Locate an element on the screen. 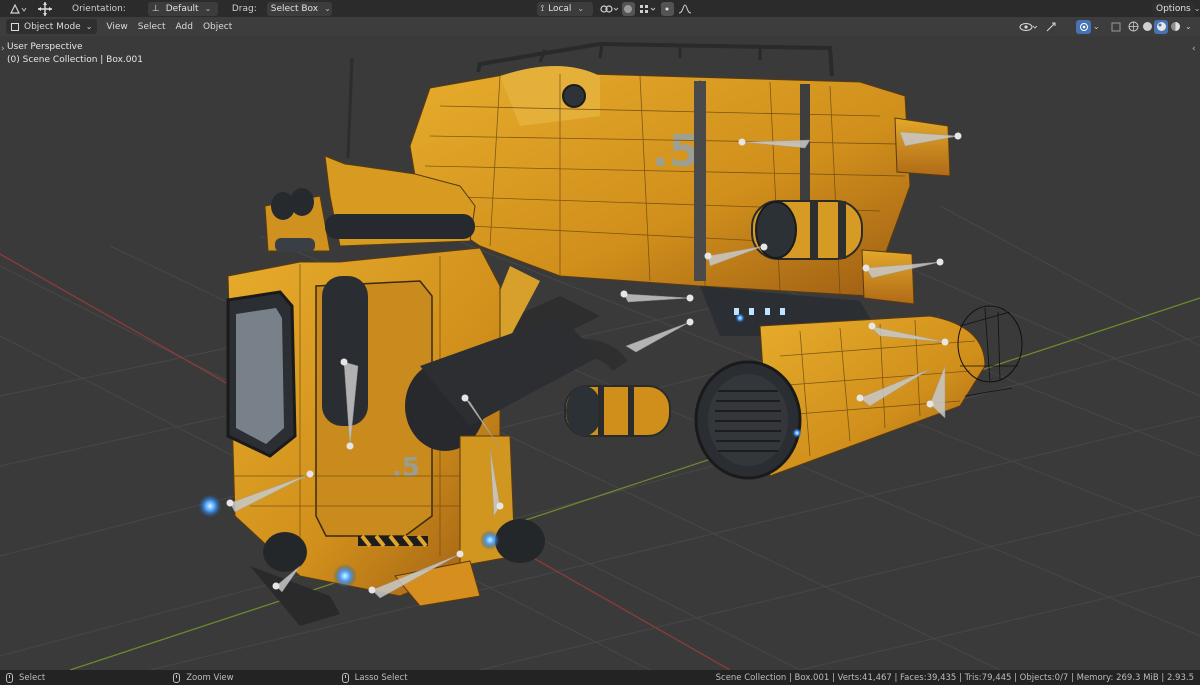 This screenshot has height=685, width=1200. object-mode-dropdown: Object Mode ⌄ is located at coordinates (52, 26).